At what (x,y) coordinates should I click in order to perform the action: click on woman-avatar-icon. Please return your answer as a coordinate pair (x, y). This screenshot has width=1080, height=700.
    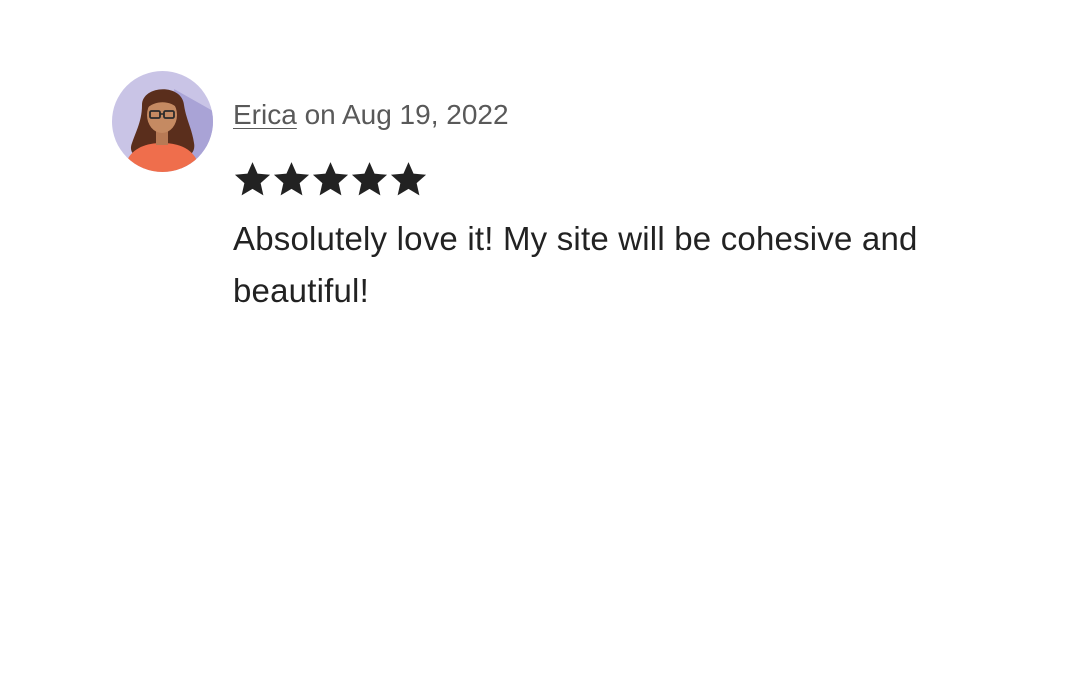
    Looking at the image, I should click on (162, 121).